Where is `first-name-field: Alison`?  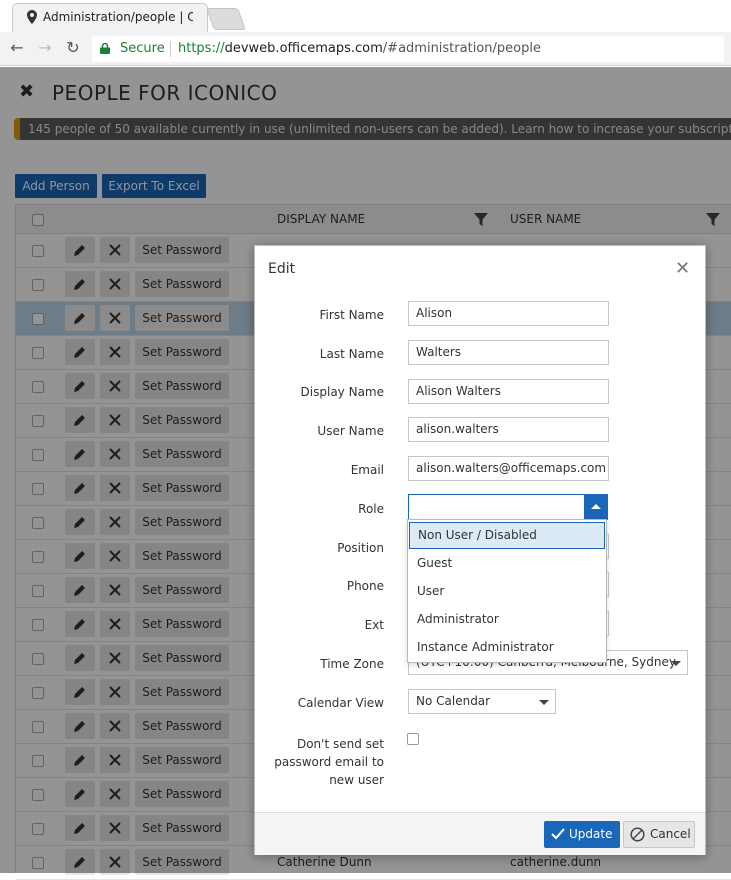
first-name-field: Alison is located at coordinates (508, 313).